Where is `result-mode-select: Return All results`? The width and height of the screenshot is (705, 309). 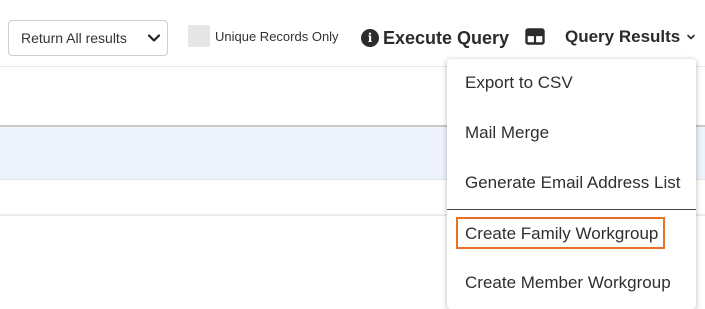 result-mode-select: Return All results is located at coordinates (88, 38).